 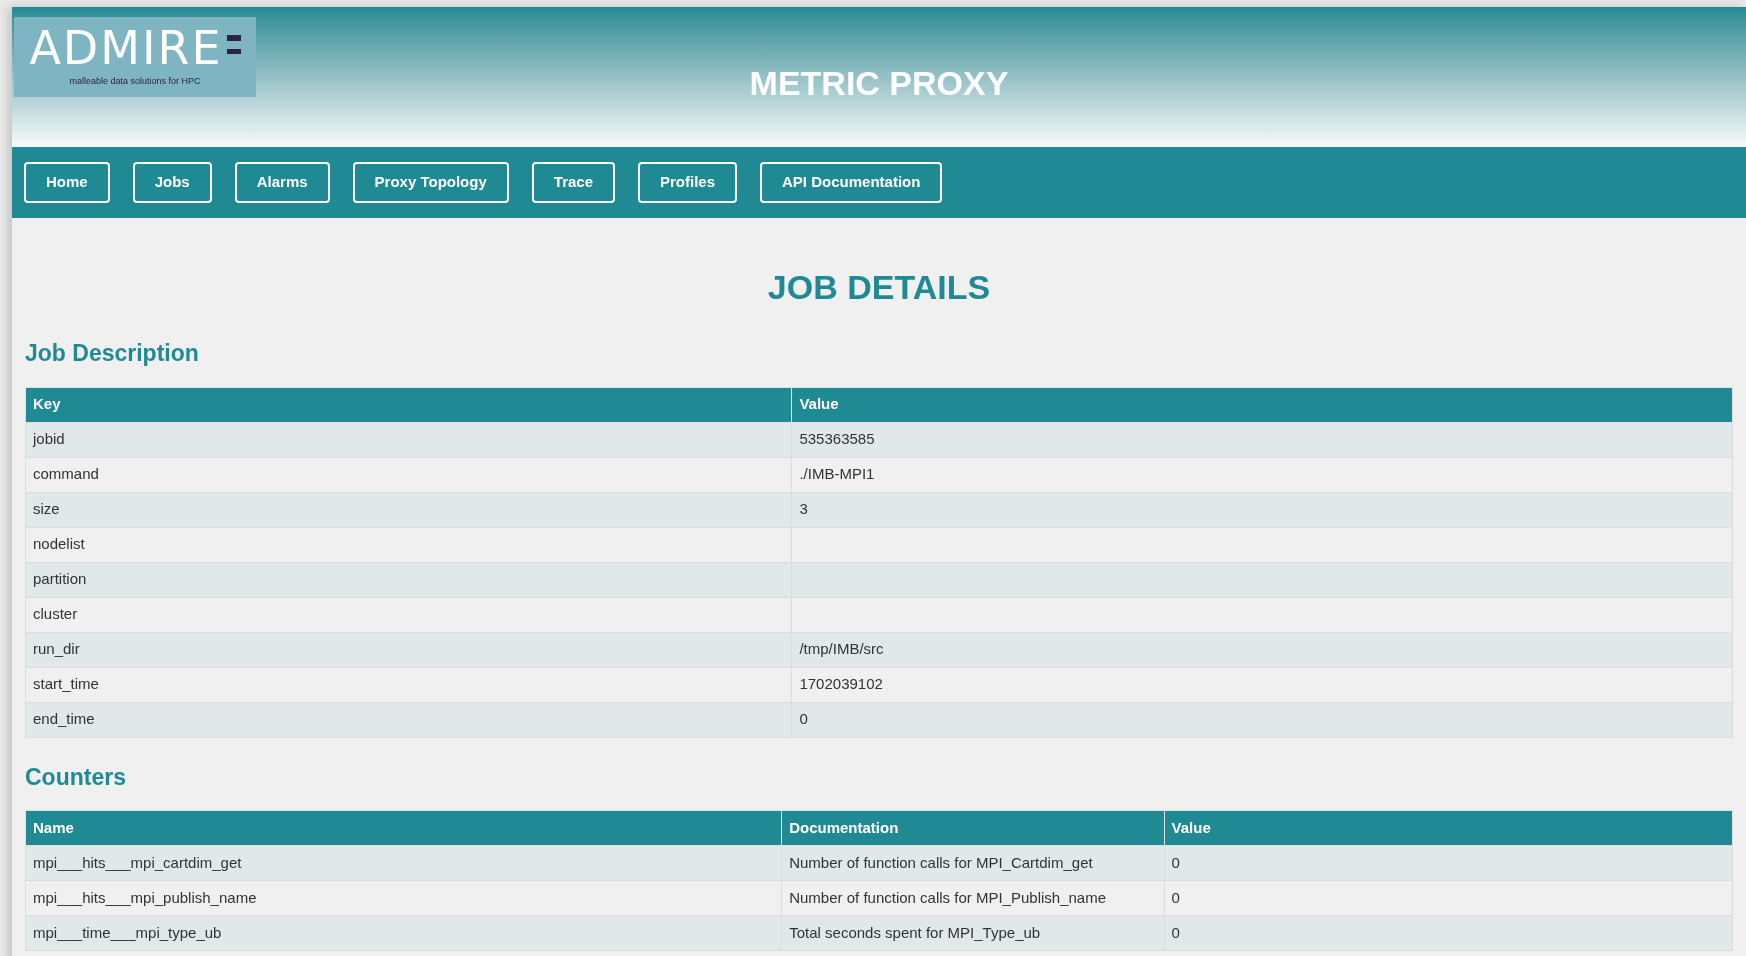 I want to click on table-cell: /tmp/IMB/src, so click(x=1262, y=649).